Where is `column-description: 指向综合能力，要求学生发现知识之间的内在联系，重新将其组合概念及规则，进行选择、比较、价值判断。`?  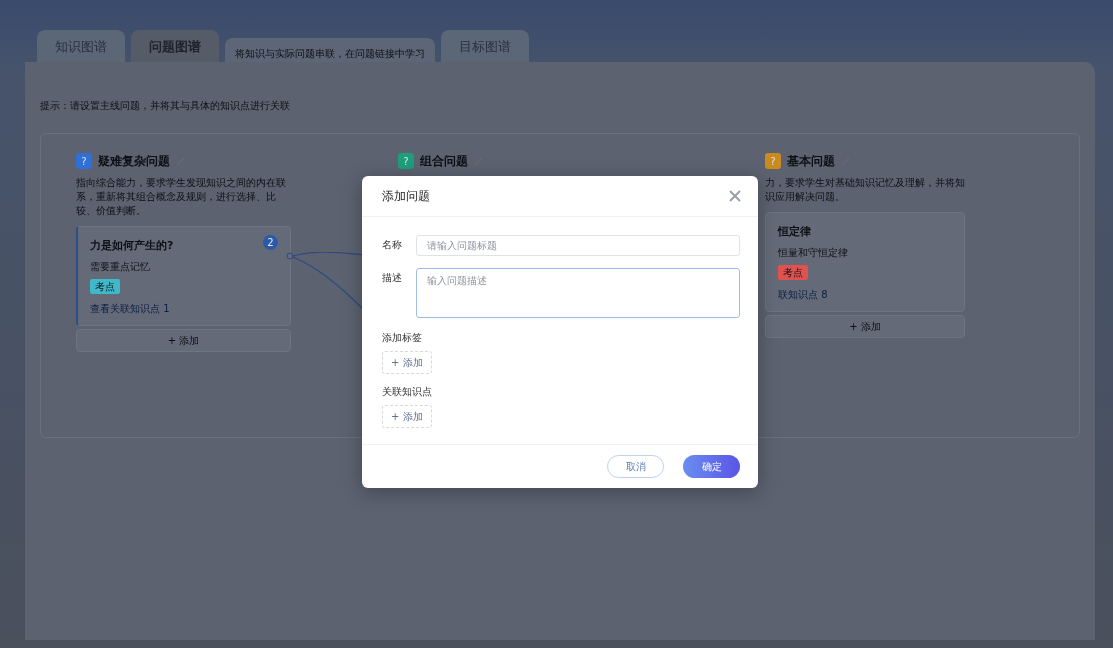
column-description: 指向综合能力，要求学生发现知识之间的内在联系，重新将其组合概念及规则，进行选择、比较、价值判断。 is located at coordinates (181, 197).